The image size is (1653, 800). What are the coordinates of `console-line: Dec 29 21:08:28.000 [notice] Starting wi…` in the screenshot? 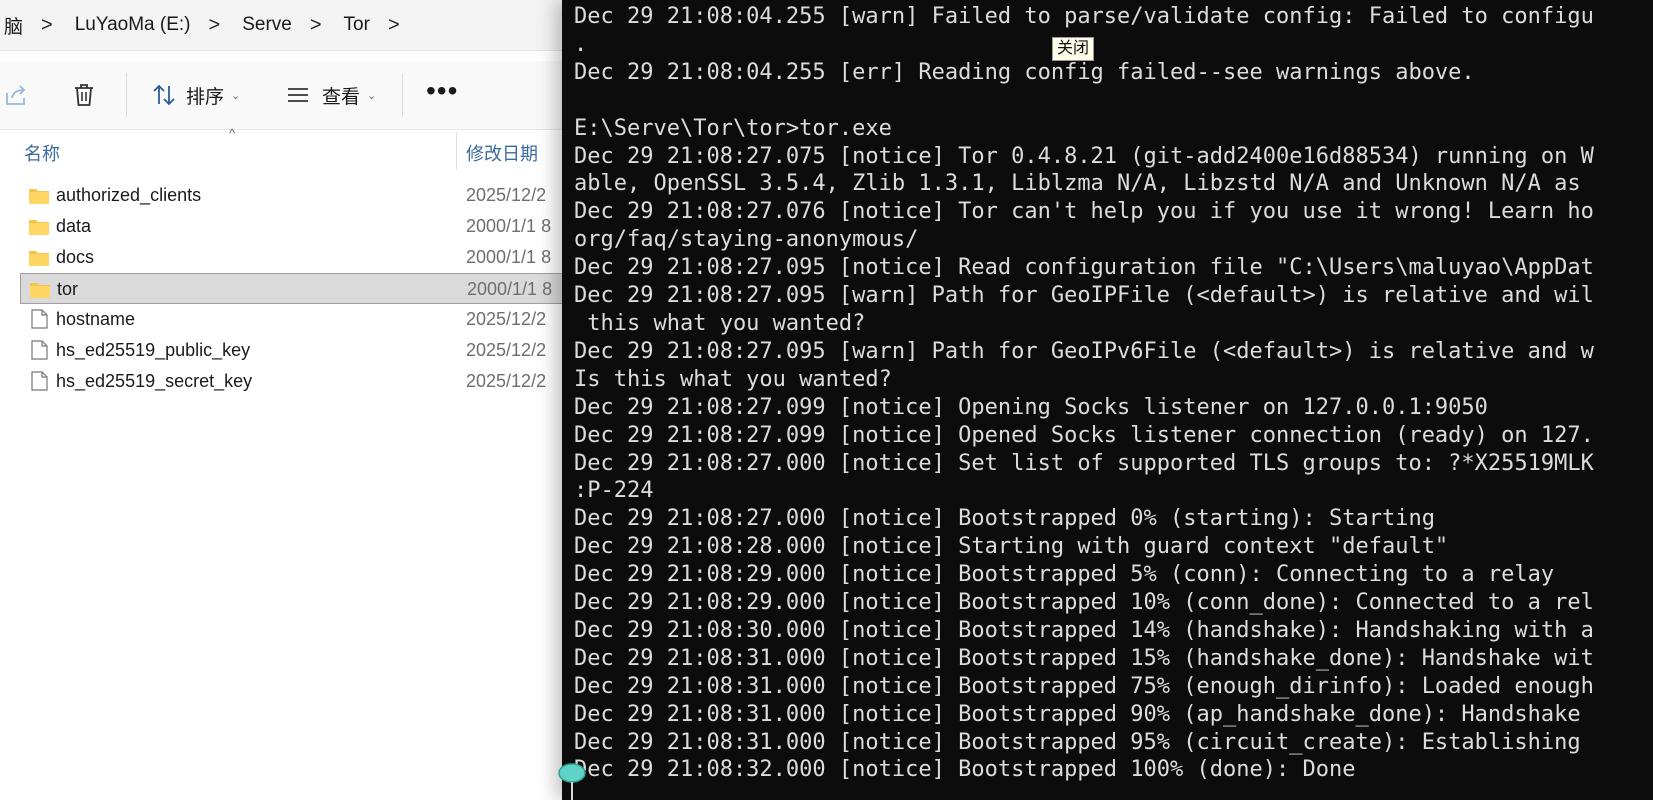 It's located at (1011, 547).